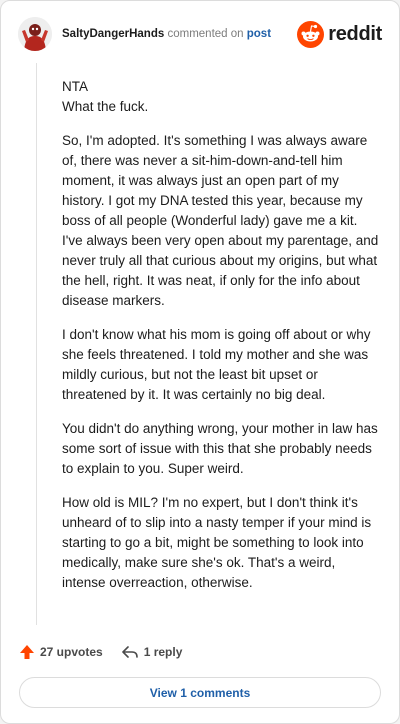  Describe the element at coordinates (113, 34) in the screenshot. I see `username-link: SaltyDangerHands` at that location.